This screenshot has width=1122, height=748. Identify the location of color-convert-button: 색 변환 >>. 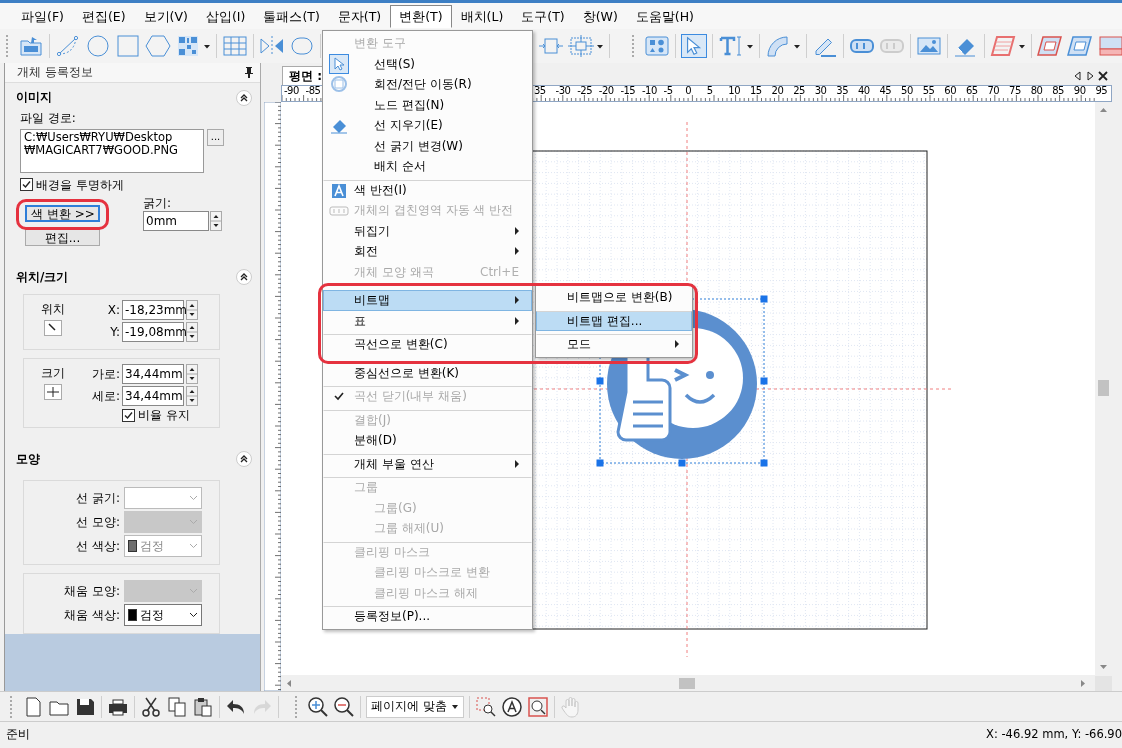
(62, 214).